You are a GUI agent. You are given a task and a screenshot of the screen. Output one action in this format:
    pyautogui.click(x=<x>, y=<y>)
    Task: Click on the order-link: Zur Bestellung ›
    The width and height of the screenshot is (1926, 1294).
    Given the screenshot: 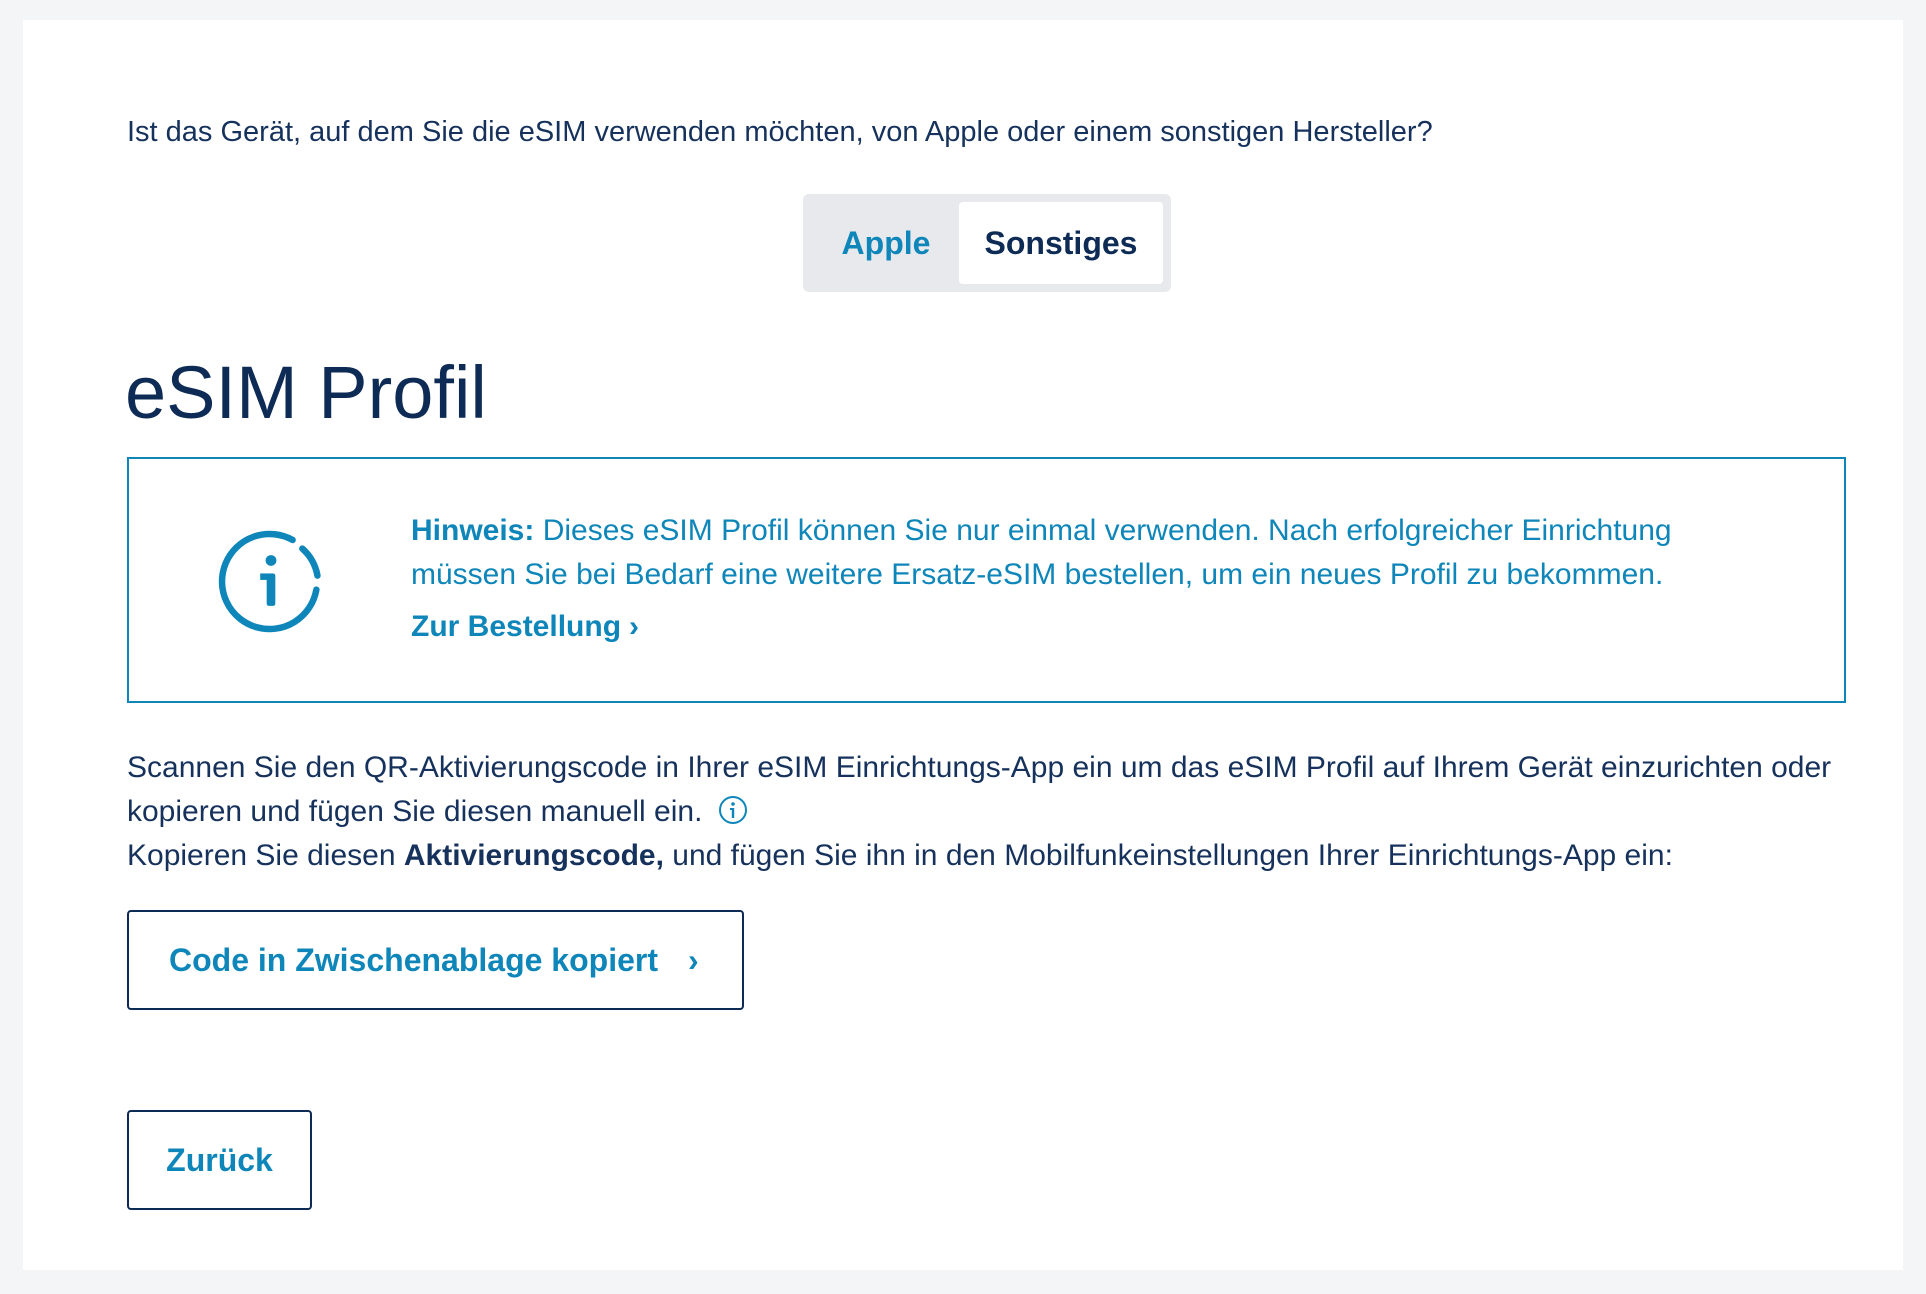 What is the action you would take?
    pyautogui.click(x=525, y=627)
    